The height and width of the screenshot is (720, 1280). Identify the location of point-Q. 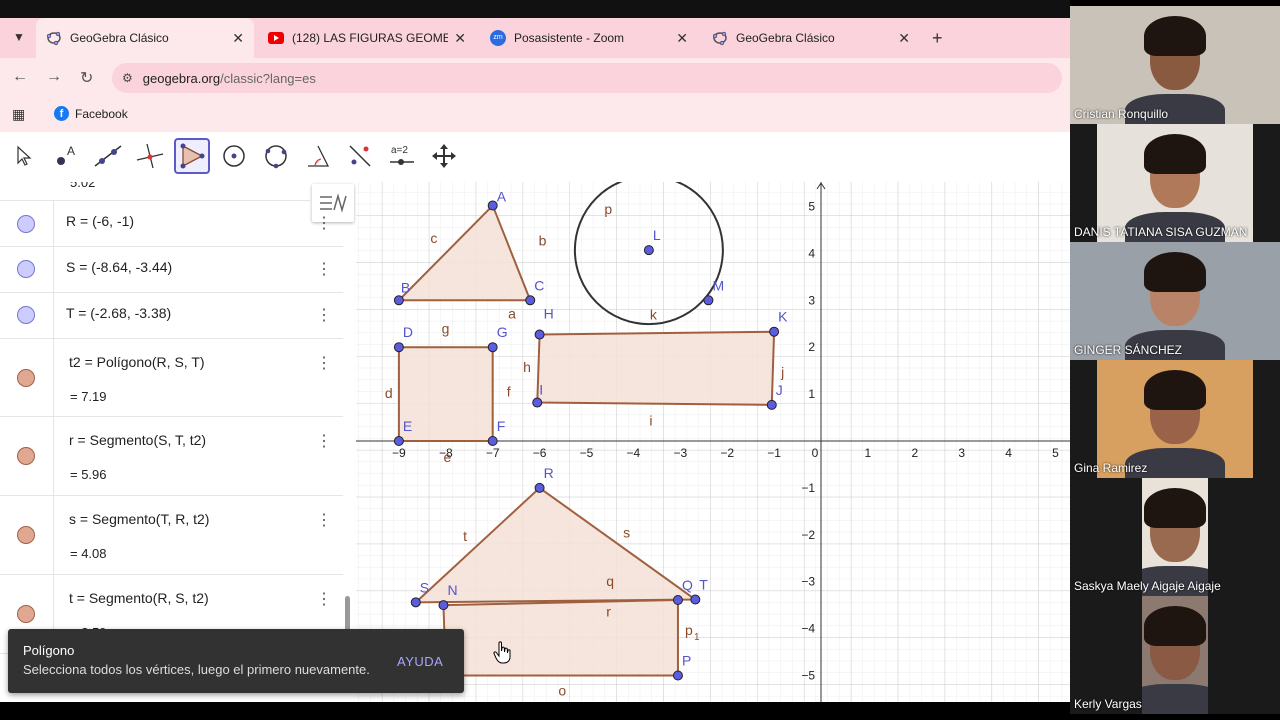
(677, 599).